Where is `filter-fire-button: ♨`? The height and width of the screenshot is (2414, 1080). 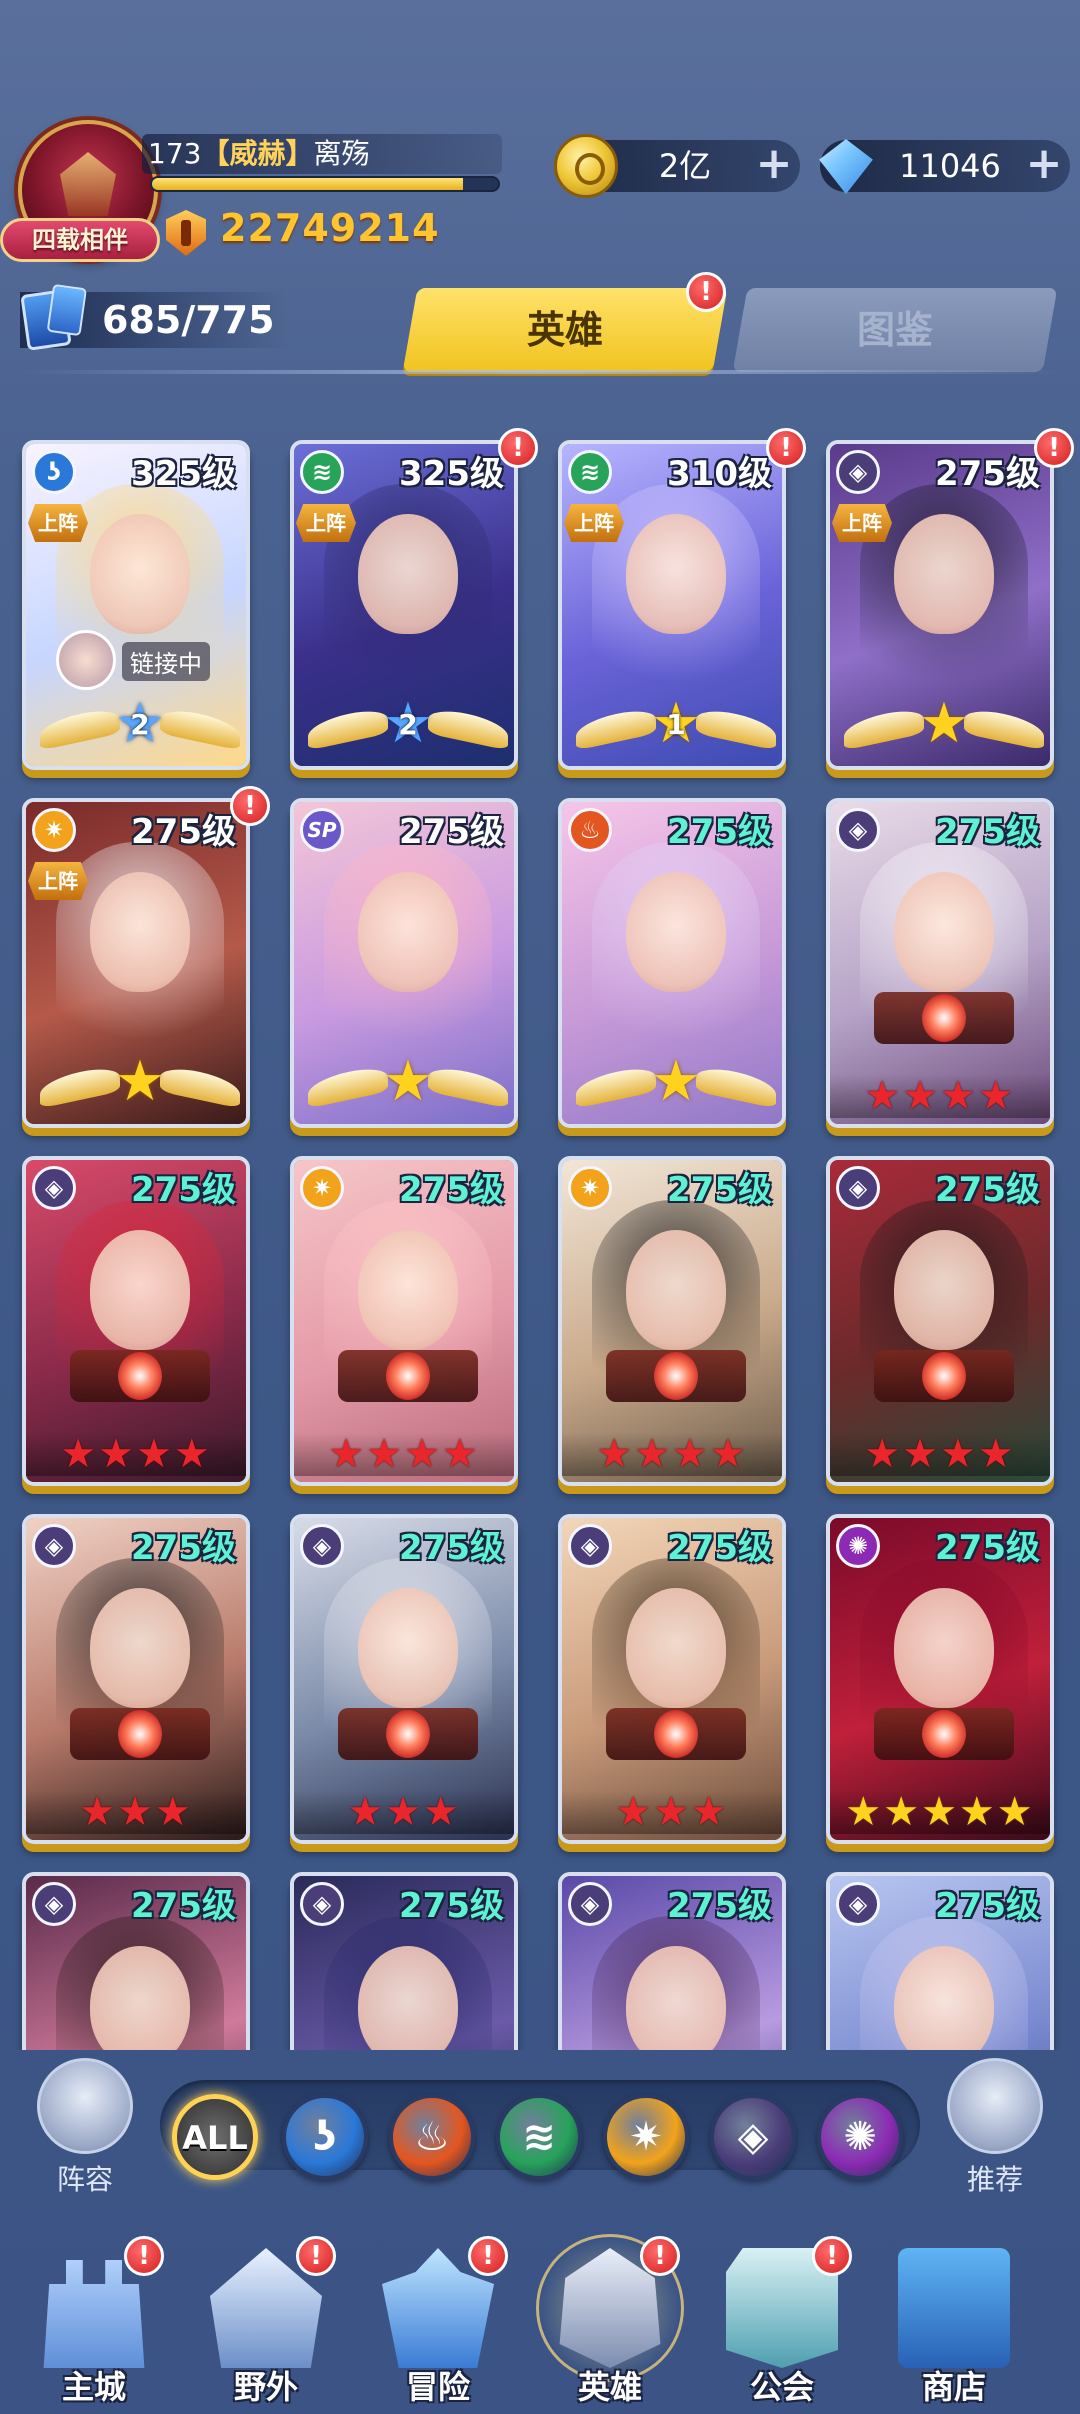
filter-fire-button: ♨ is located at coordinates (432, 2137).